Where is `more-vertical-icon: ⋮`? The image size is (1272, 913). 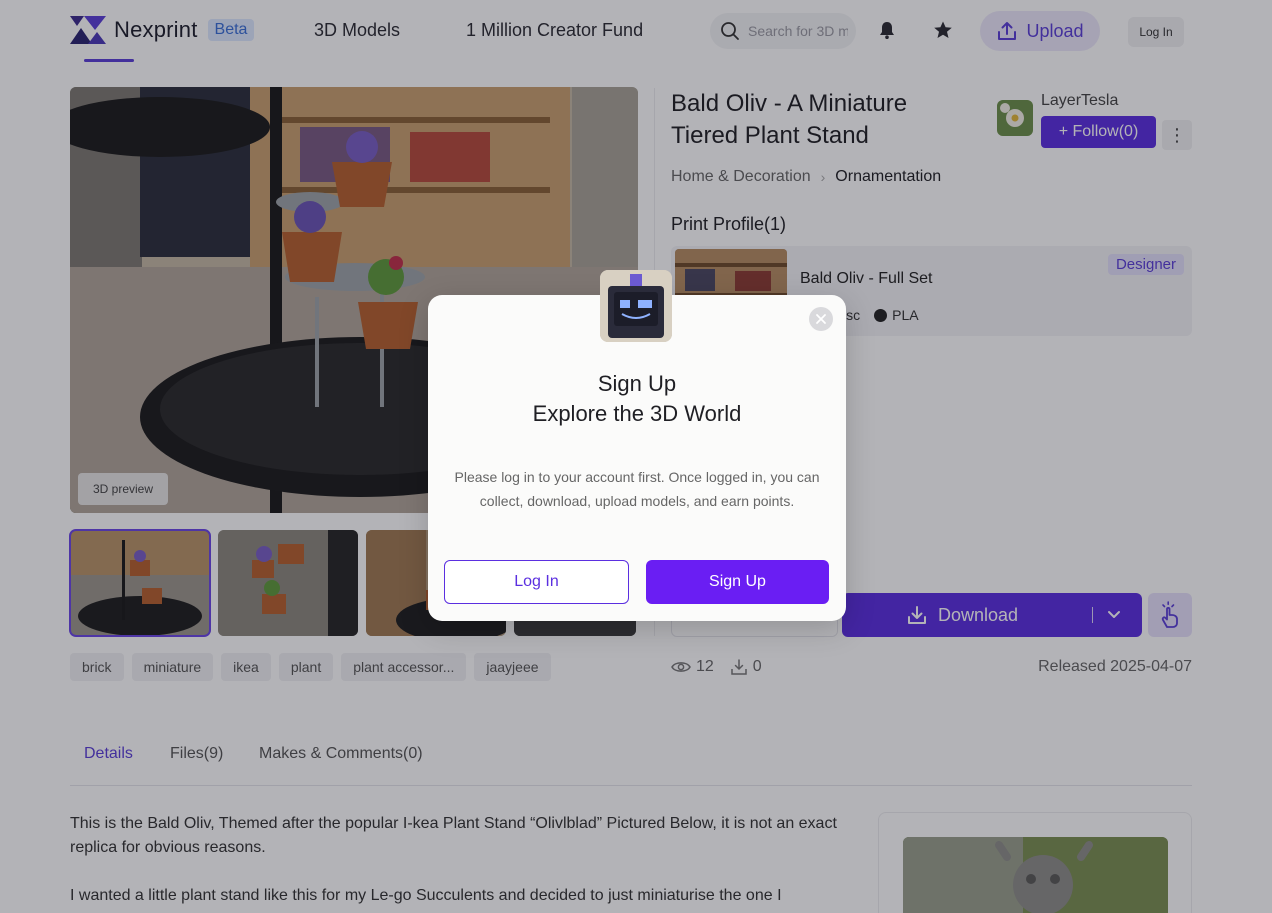
more-vertical-icon: ⋮ is located at coordinates (1177, 134).